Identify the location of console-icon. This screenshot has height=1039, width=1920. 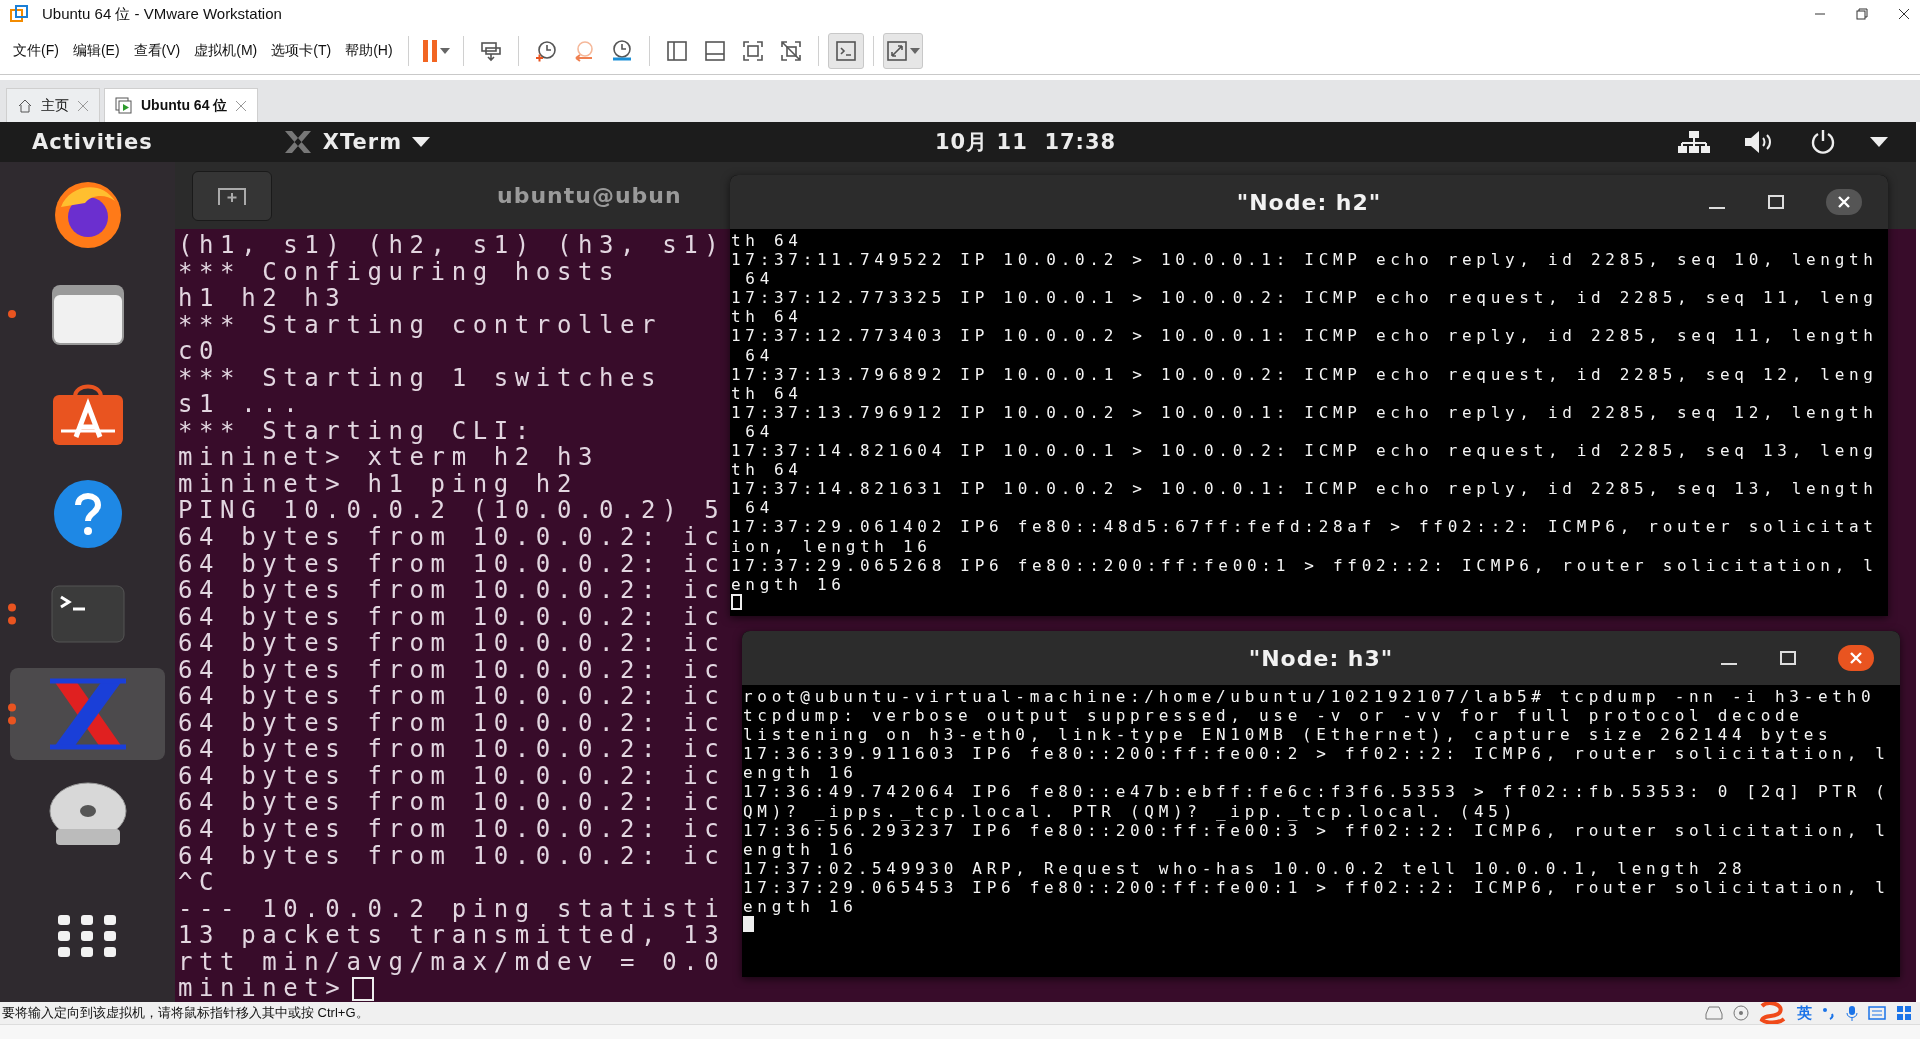
(845, 51).